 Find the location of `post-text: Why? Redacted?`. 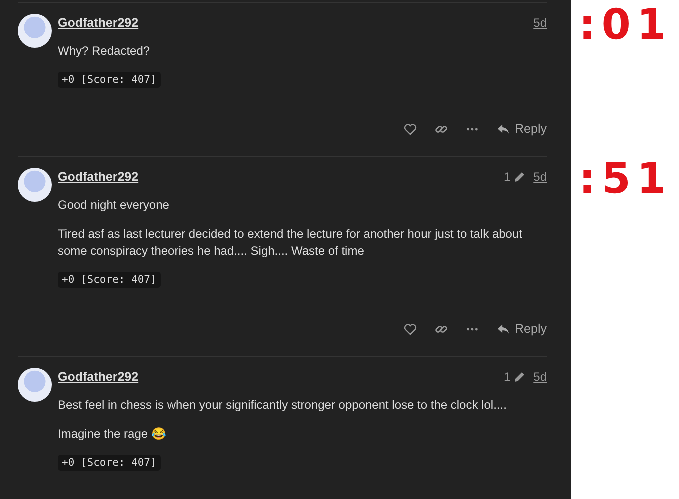

post-text: Why? Redacted? is located at coordinates (105, 51).